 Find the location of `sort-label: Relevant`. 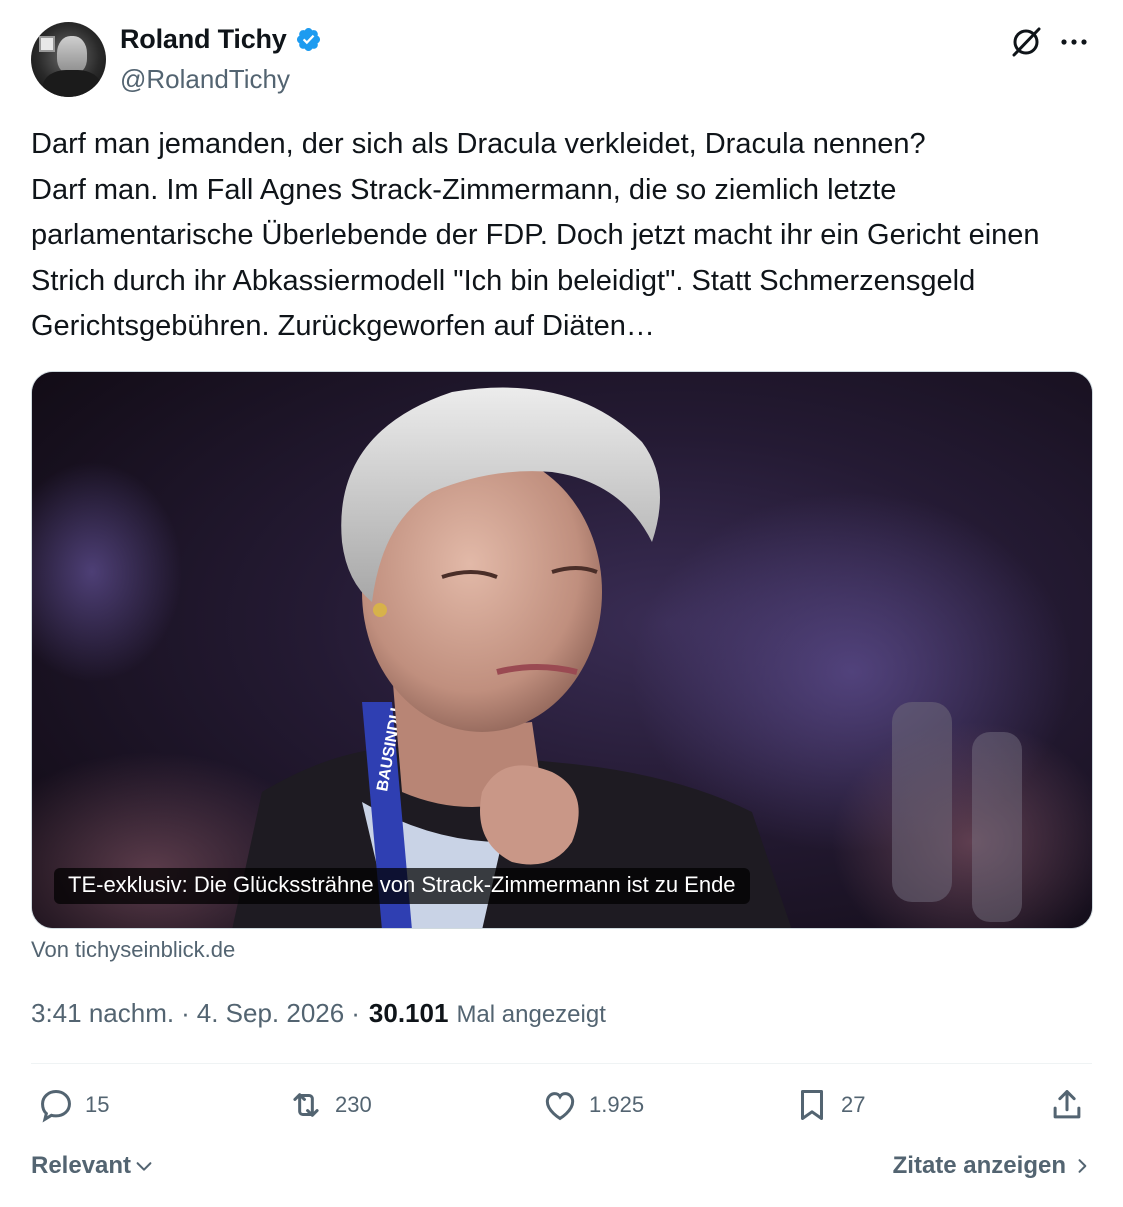

sort-label: Relevant is located at coordinates (81, 1165).